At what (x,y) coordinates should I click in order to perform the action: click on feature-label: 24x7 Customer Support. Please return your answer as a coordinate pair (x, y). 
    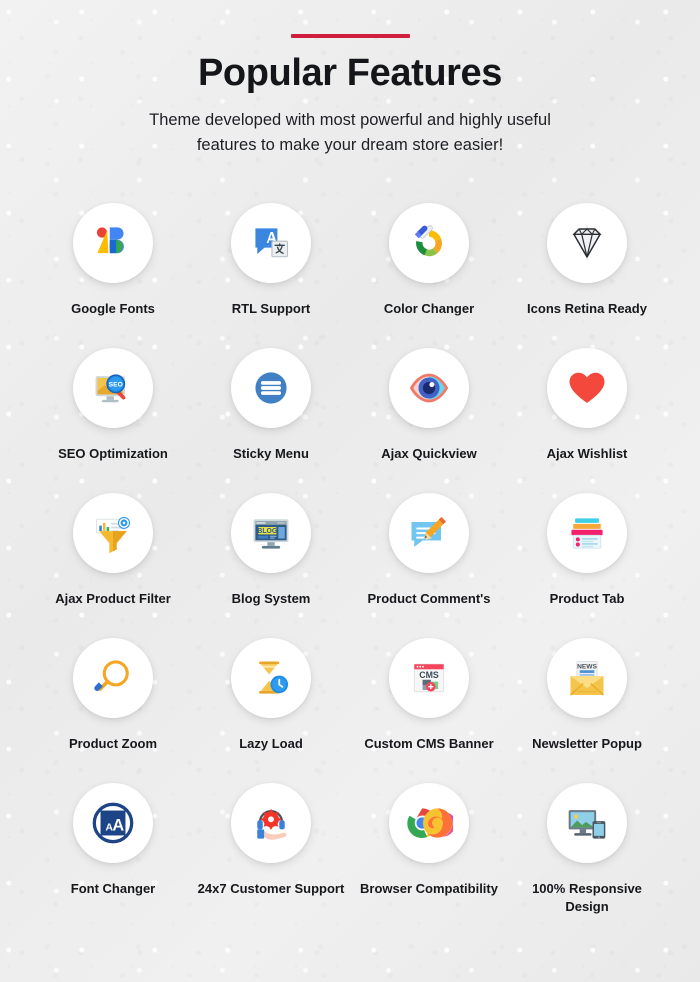
    Looking at the image, I should click on (271, 889).